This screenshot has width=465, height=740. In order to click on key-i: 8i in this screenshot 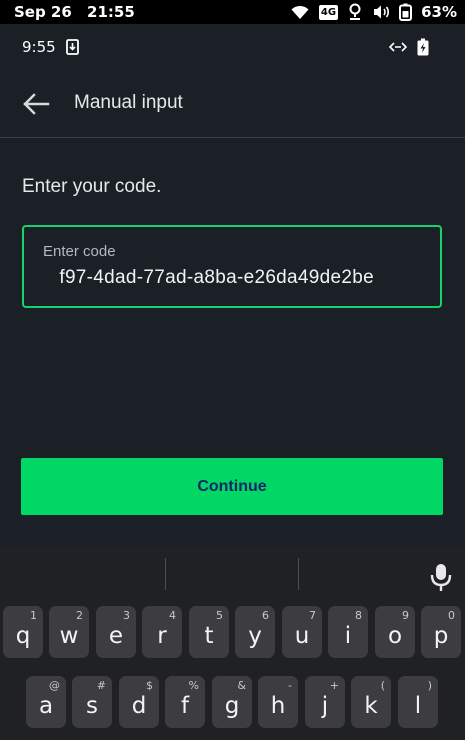, I will do `click(348, 632)`.